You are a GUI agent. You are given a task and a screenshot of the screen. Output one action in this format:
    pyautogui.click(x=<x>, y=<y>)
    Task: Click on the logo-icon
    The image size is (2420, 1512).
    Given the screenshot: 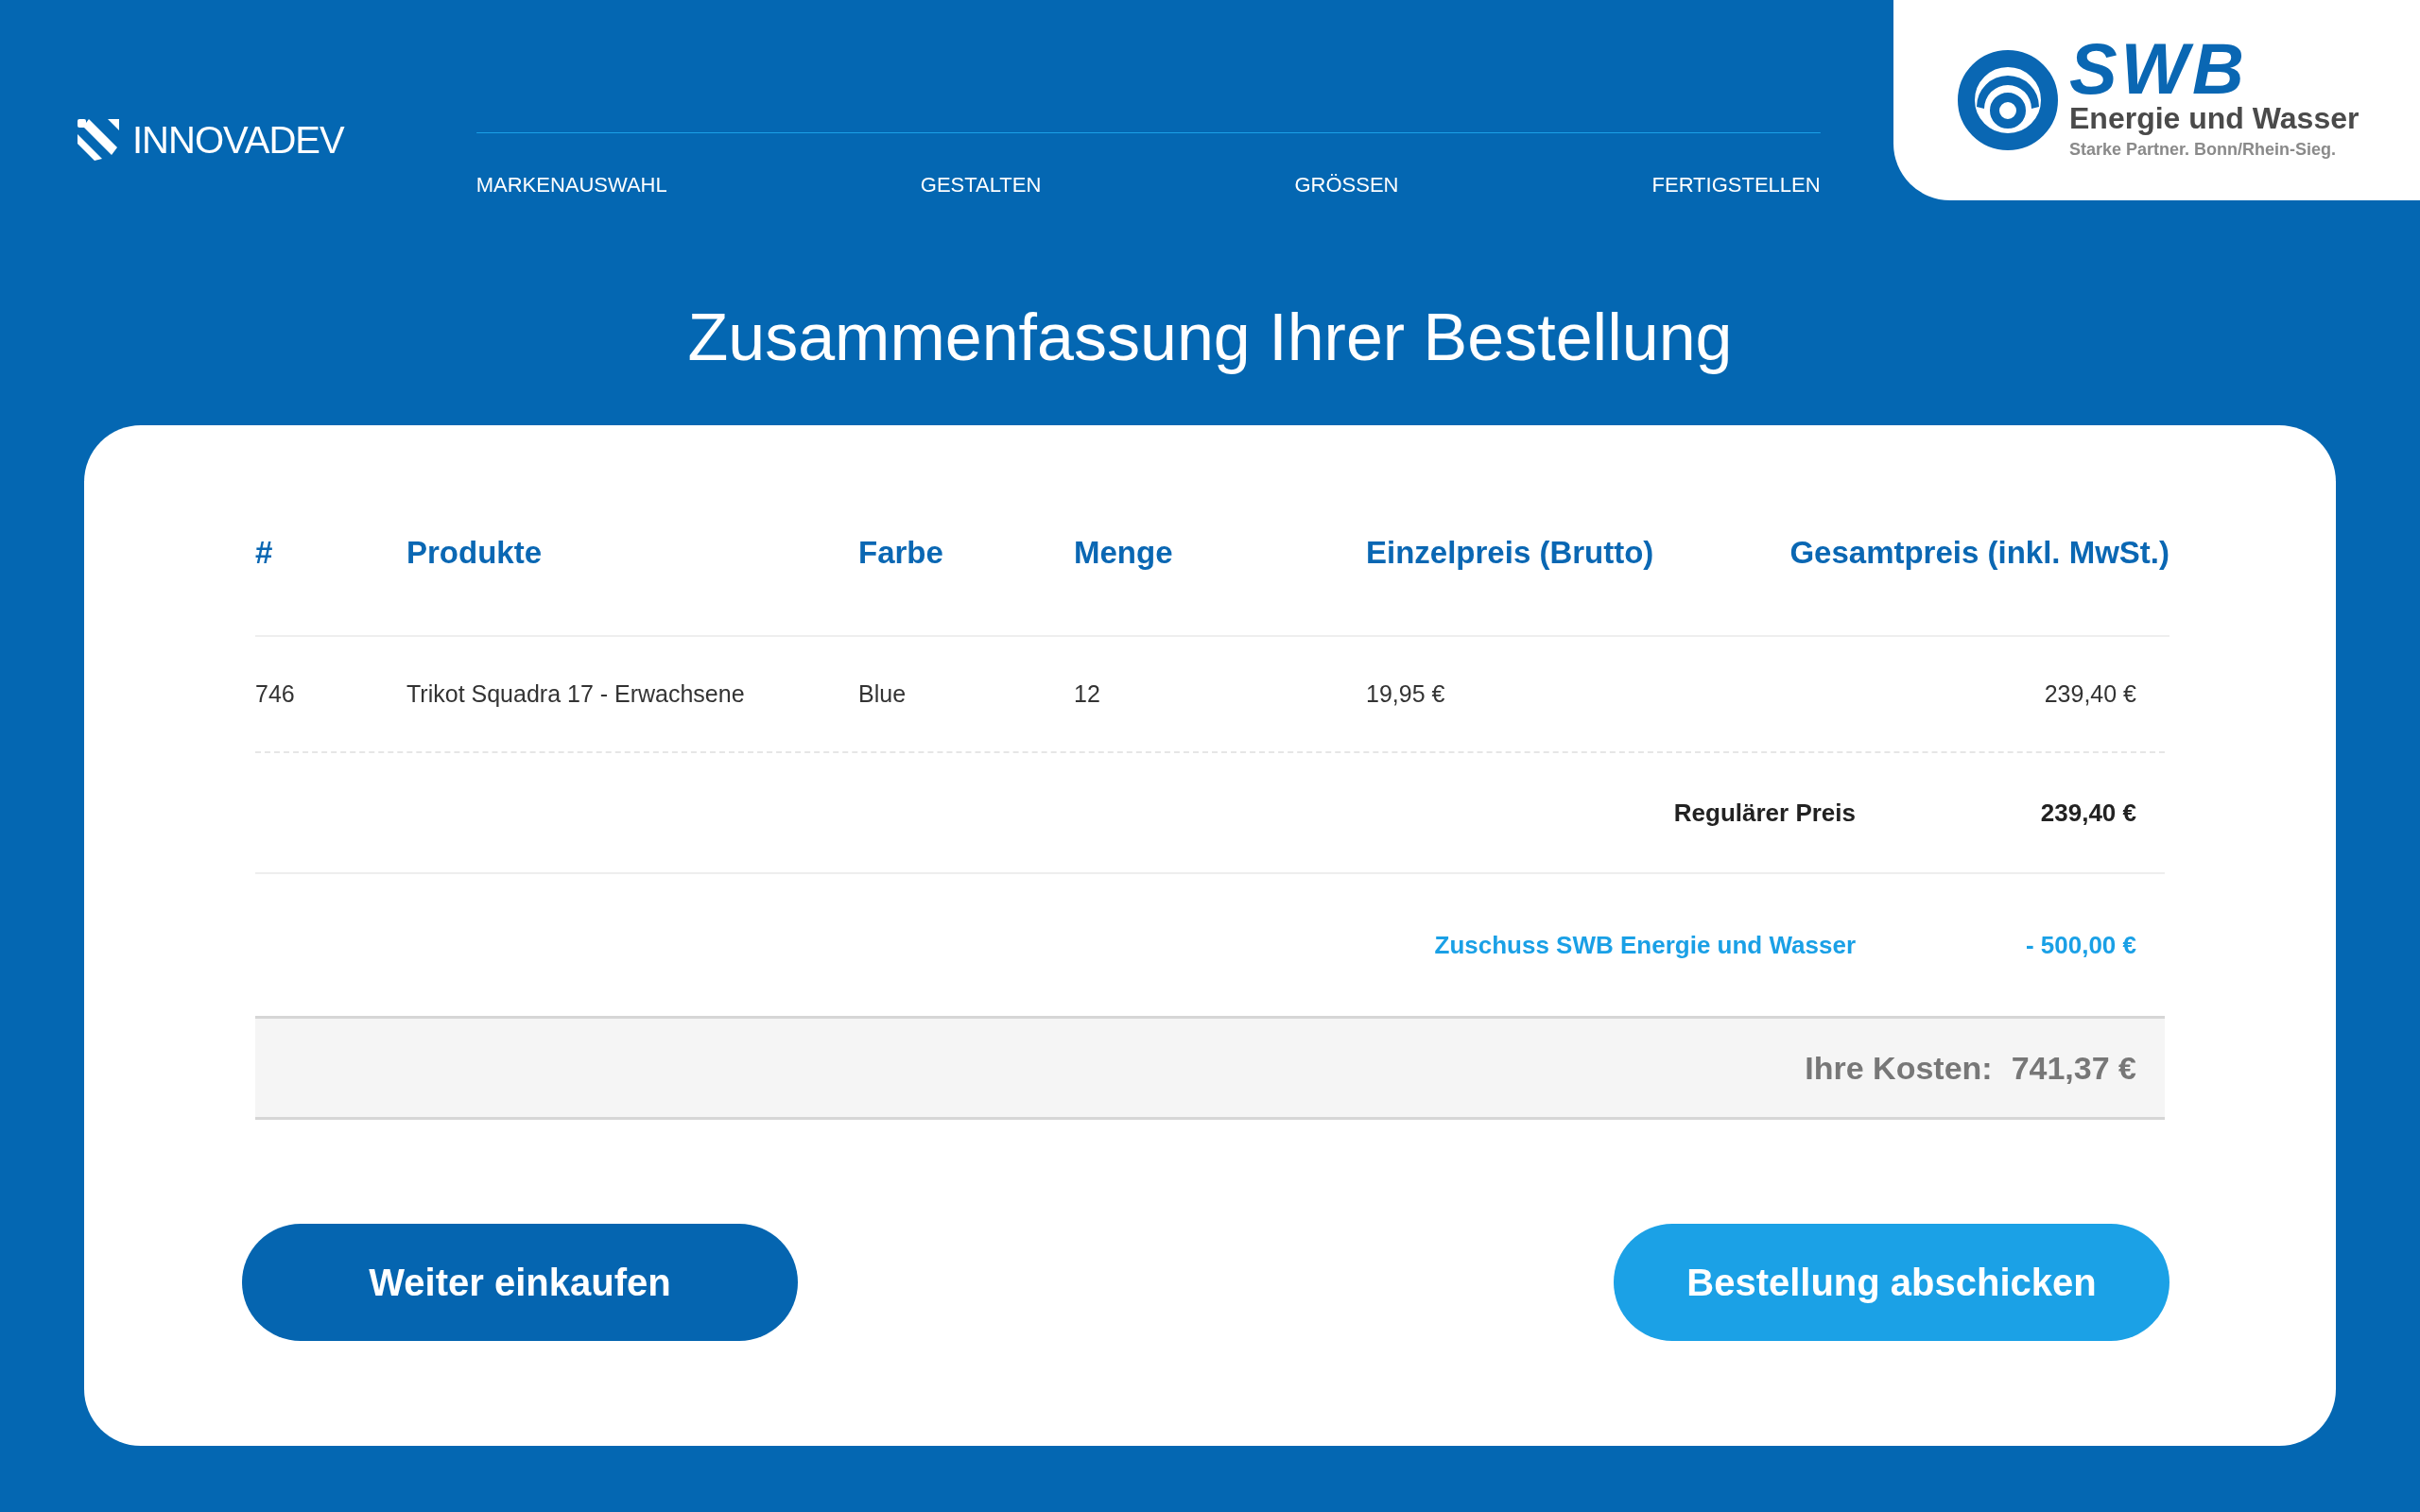 What is the action you would take?
    pyautogui.click(x=99, y=140)
    